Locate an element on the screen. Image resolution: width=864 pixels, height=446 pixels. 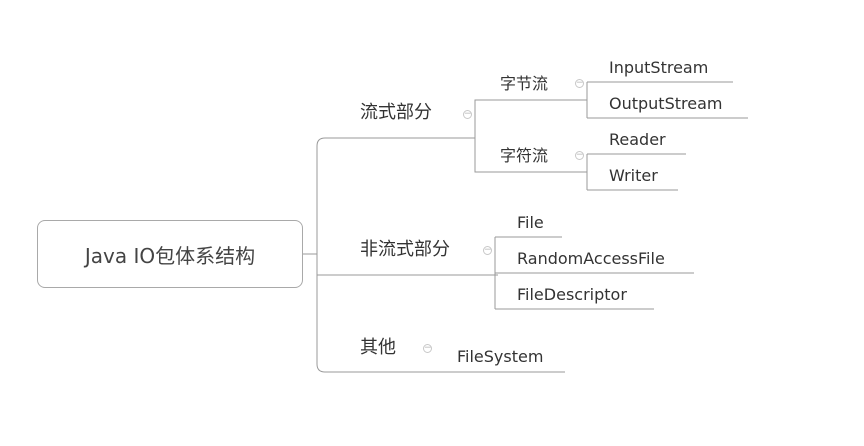
trunk-upper is located at coordinates (384, 195).